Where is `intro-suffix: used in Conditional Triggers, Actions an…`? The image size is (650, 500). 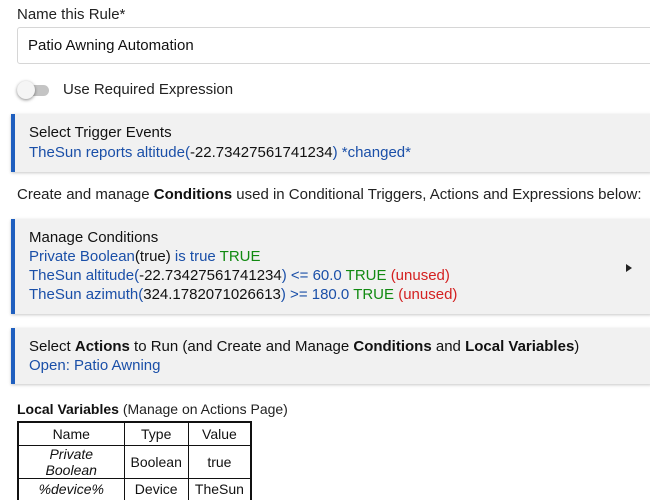 intro-suffix: used in Conditional Triggers, Actions an… is located at coordinates (437, 194).